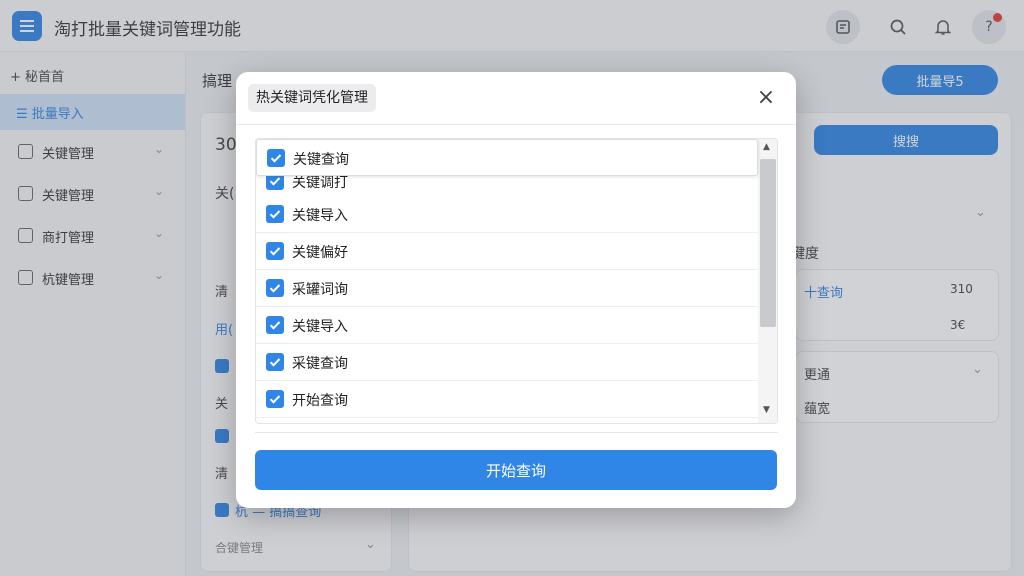 The width and height of the screenshot is (1024, 576). Describe the element at coordinates (507, 362) in the screenshot. I see `list-item: 采键查询` at that location.